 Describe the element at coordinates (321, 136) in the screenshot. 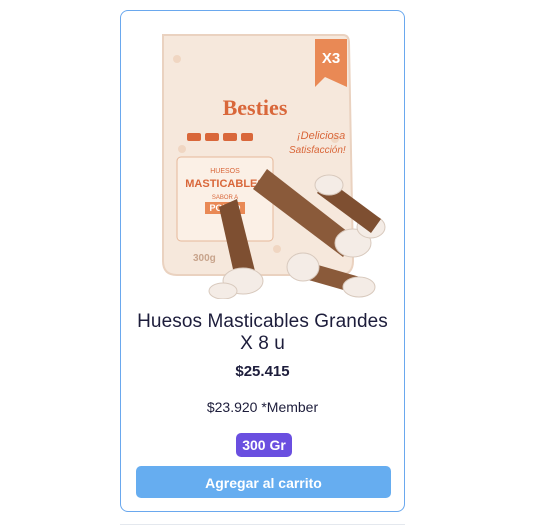

I see `package-slogan-1: ¡Deliciosa` at that location.